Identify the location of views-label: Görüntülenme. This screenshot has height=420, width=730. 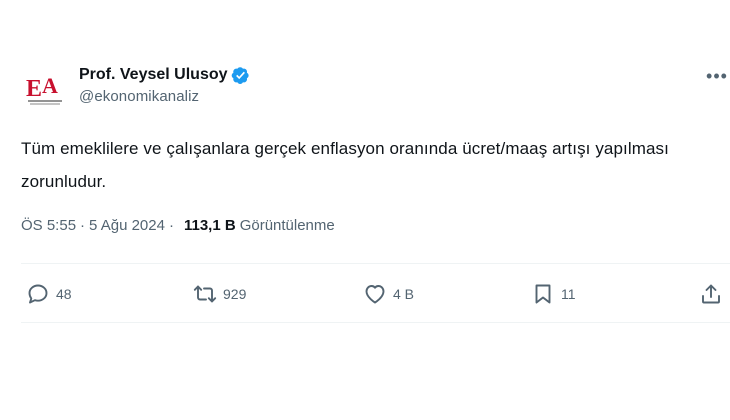
(287, 225).